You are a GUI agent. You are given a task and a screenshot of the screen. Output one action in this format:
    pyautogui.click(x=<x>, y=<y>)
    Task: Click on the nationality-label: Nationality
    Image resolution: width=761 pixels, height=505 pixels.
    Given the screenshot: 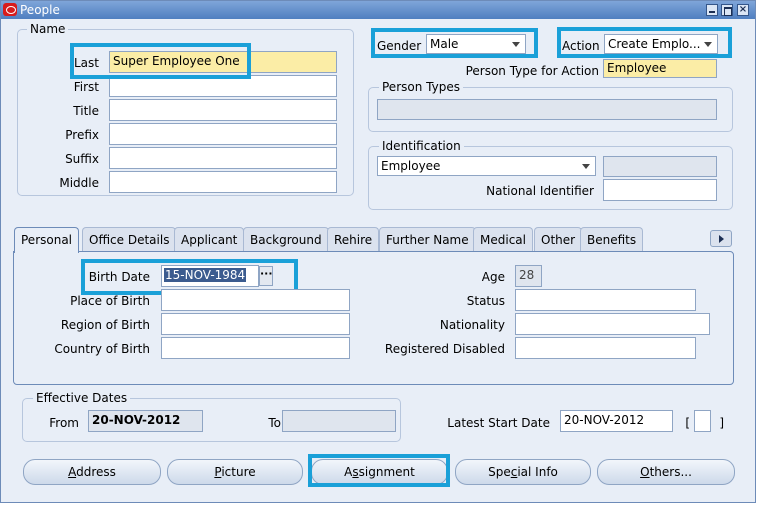 What is the action you would take?
    pyautogui.click(x=472, y=325)
    